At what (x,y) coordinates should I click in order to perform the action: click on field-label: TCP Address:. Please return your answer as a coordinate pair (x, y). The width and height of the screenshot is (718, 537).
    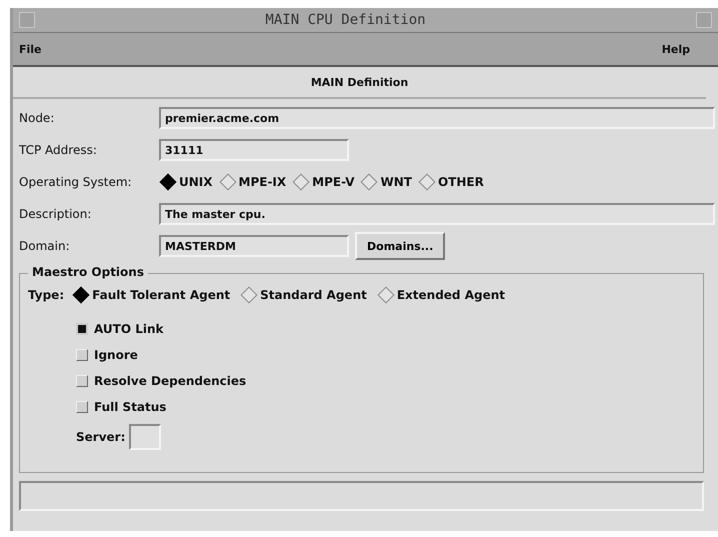
    Looking at the image, I should click on (58, 150).